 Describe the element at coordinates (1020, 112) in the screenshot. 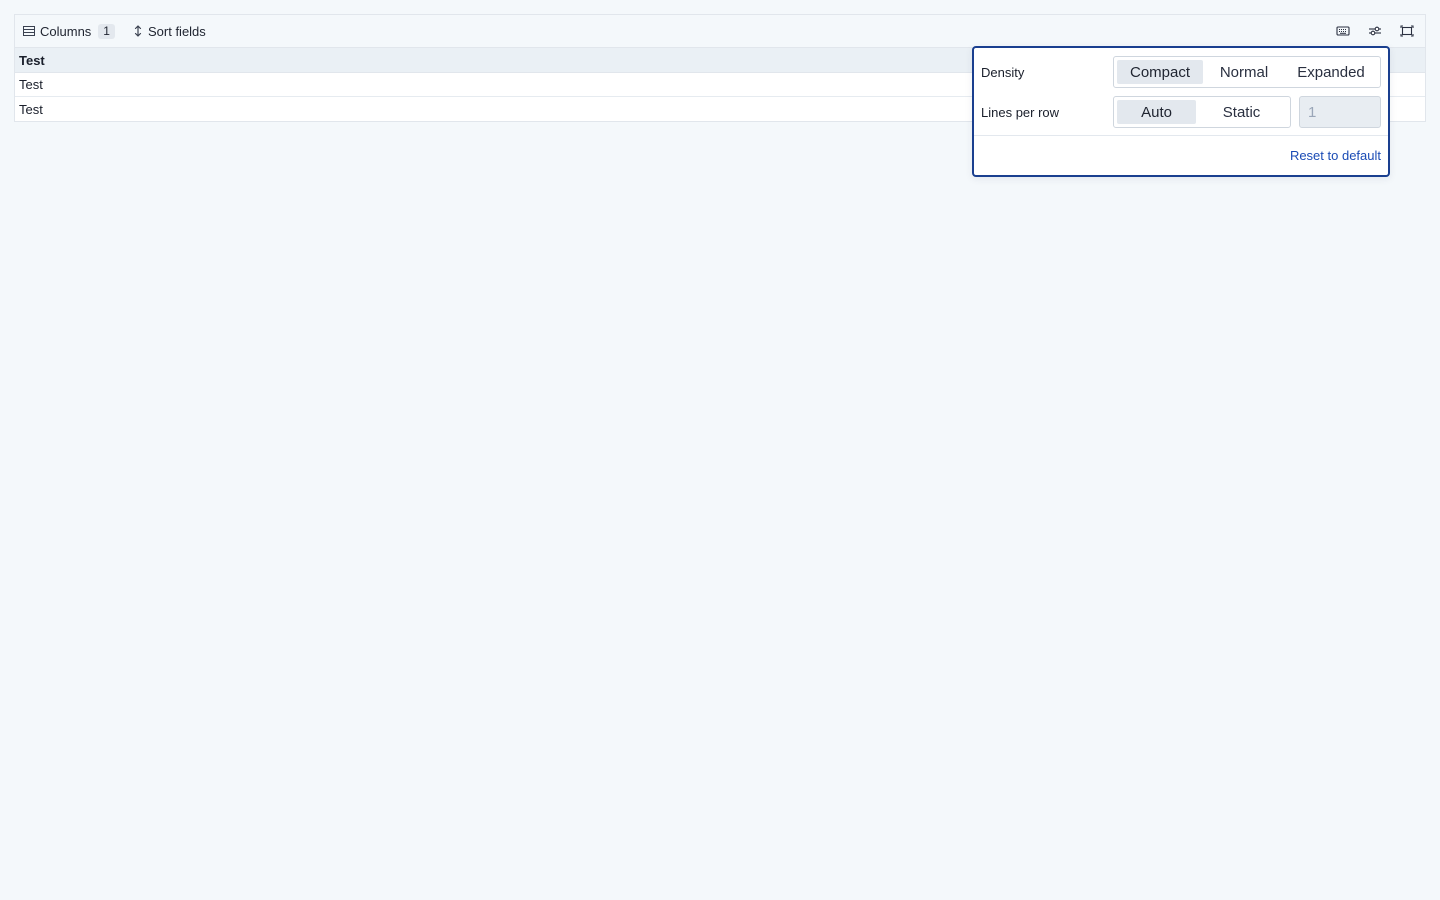

I see `lines-per-row-label: Lines per row` at that location.